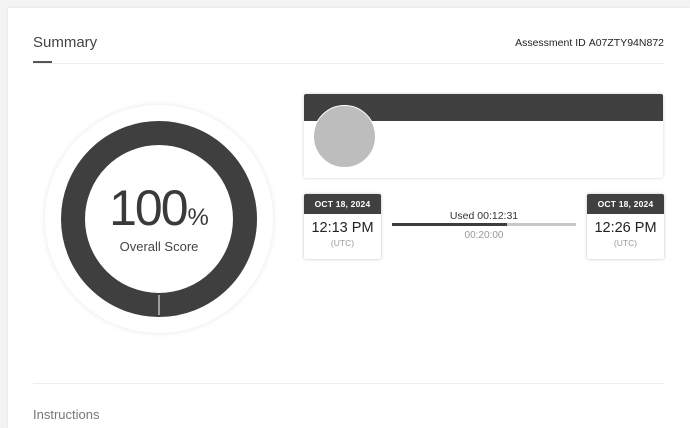 The width and height of the screenshot is (690, 428). Describe the element at coordinates (348, 36) in the screenshot. I see `summary-header: Summary Assessment ID A07ZTY94N872` at that location.